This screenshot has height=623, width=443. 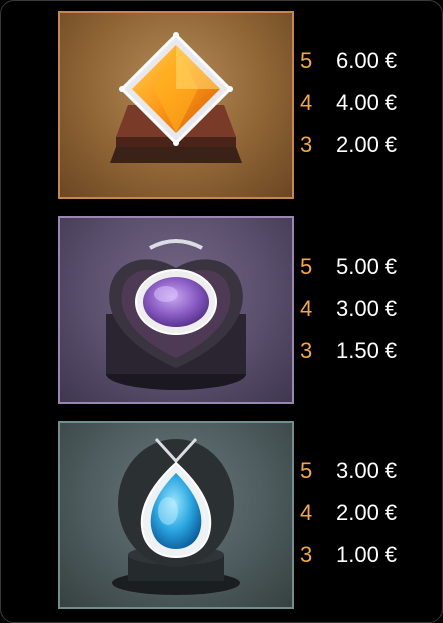 I want to click on payout-amount: 1.50 €, so click(x=367, y=350).